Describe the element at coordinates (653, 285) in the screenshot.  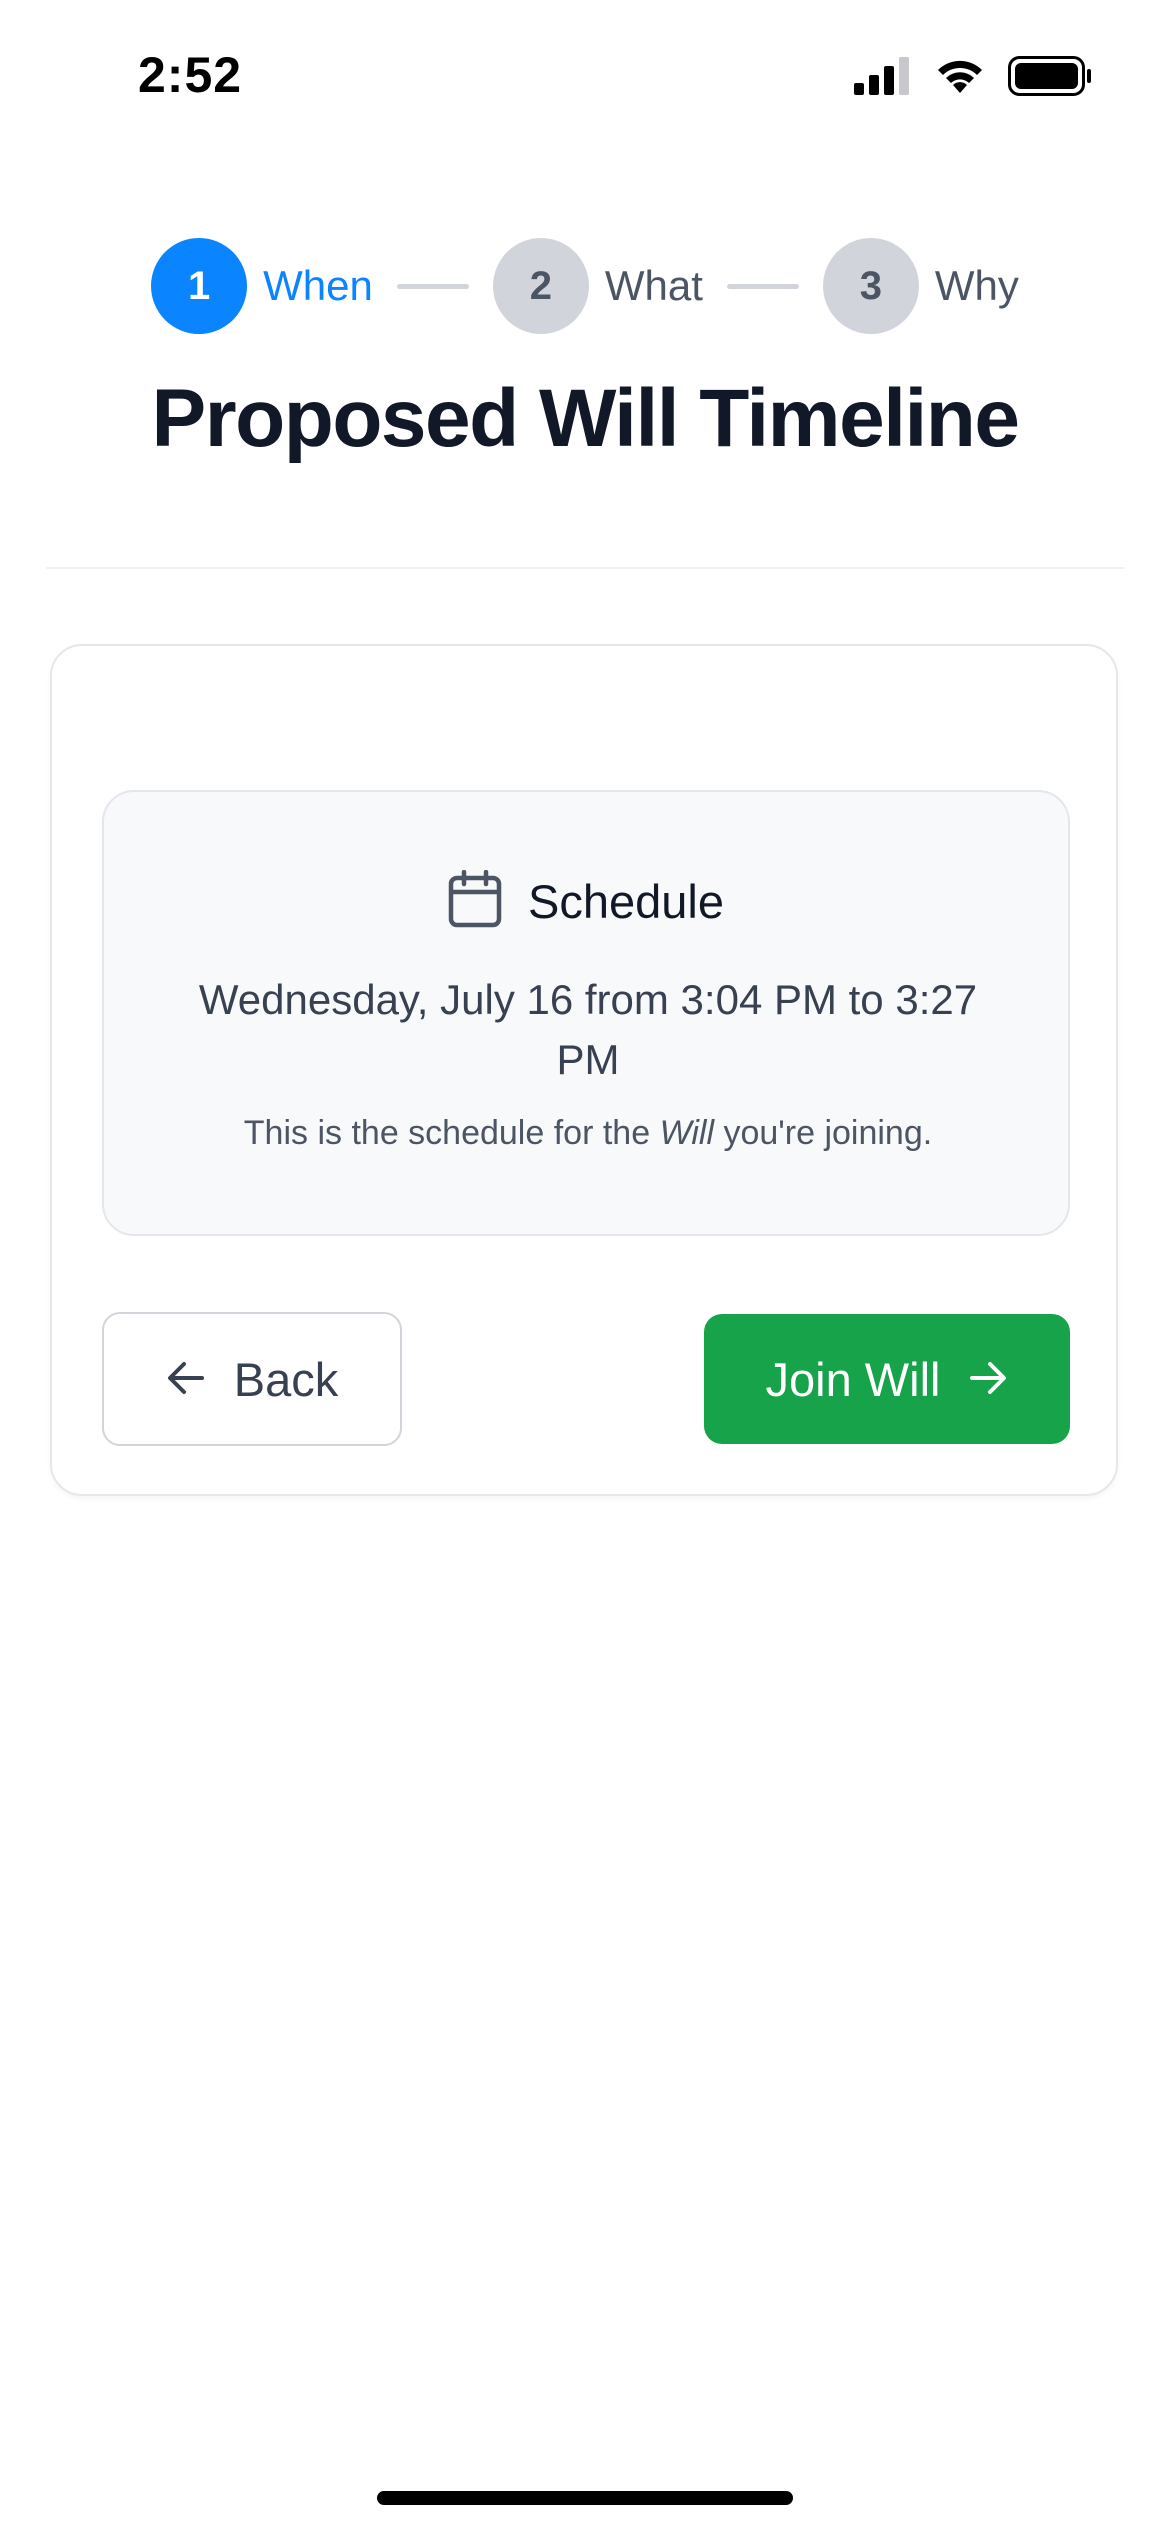
I see `step-2-label: What` at that location.